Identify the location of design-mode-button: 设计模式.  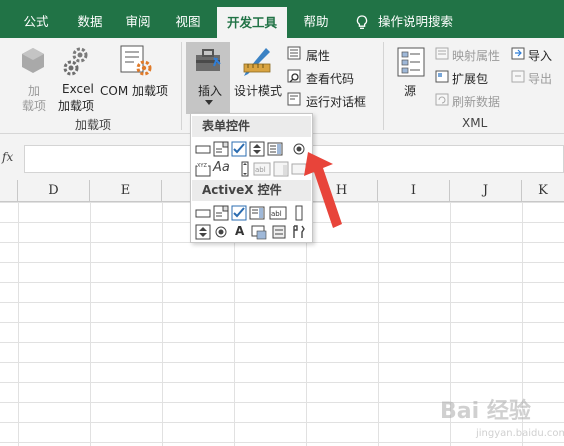
(258, 90).